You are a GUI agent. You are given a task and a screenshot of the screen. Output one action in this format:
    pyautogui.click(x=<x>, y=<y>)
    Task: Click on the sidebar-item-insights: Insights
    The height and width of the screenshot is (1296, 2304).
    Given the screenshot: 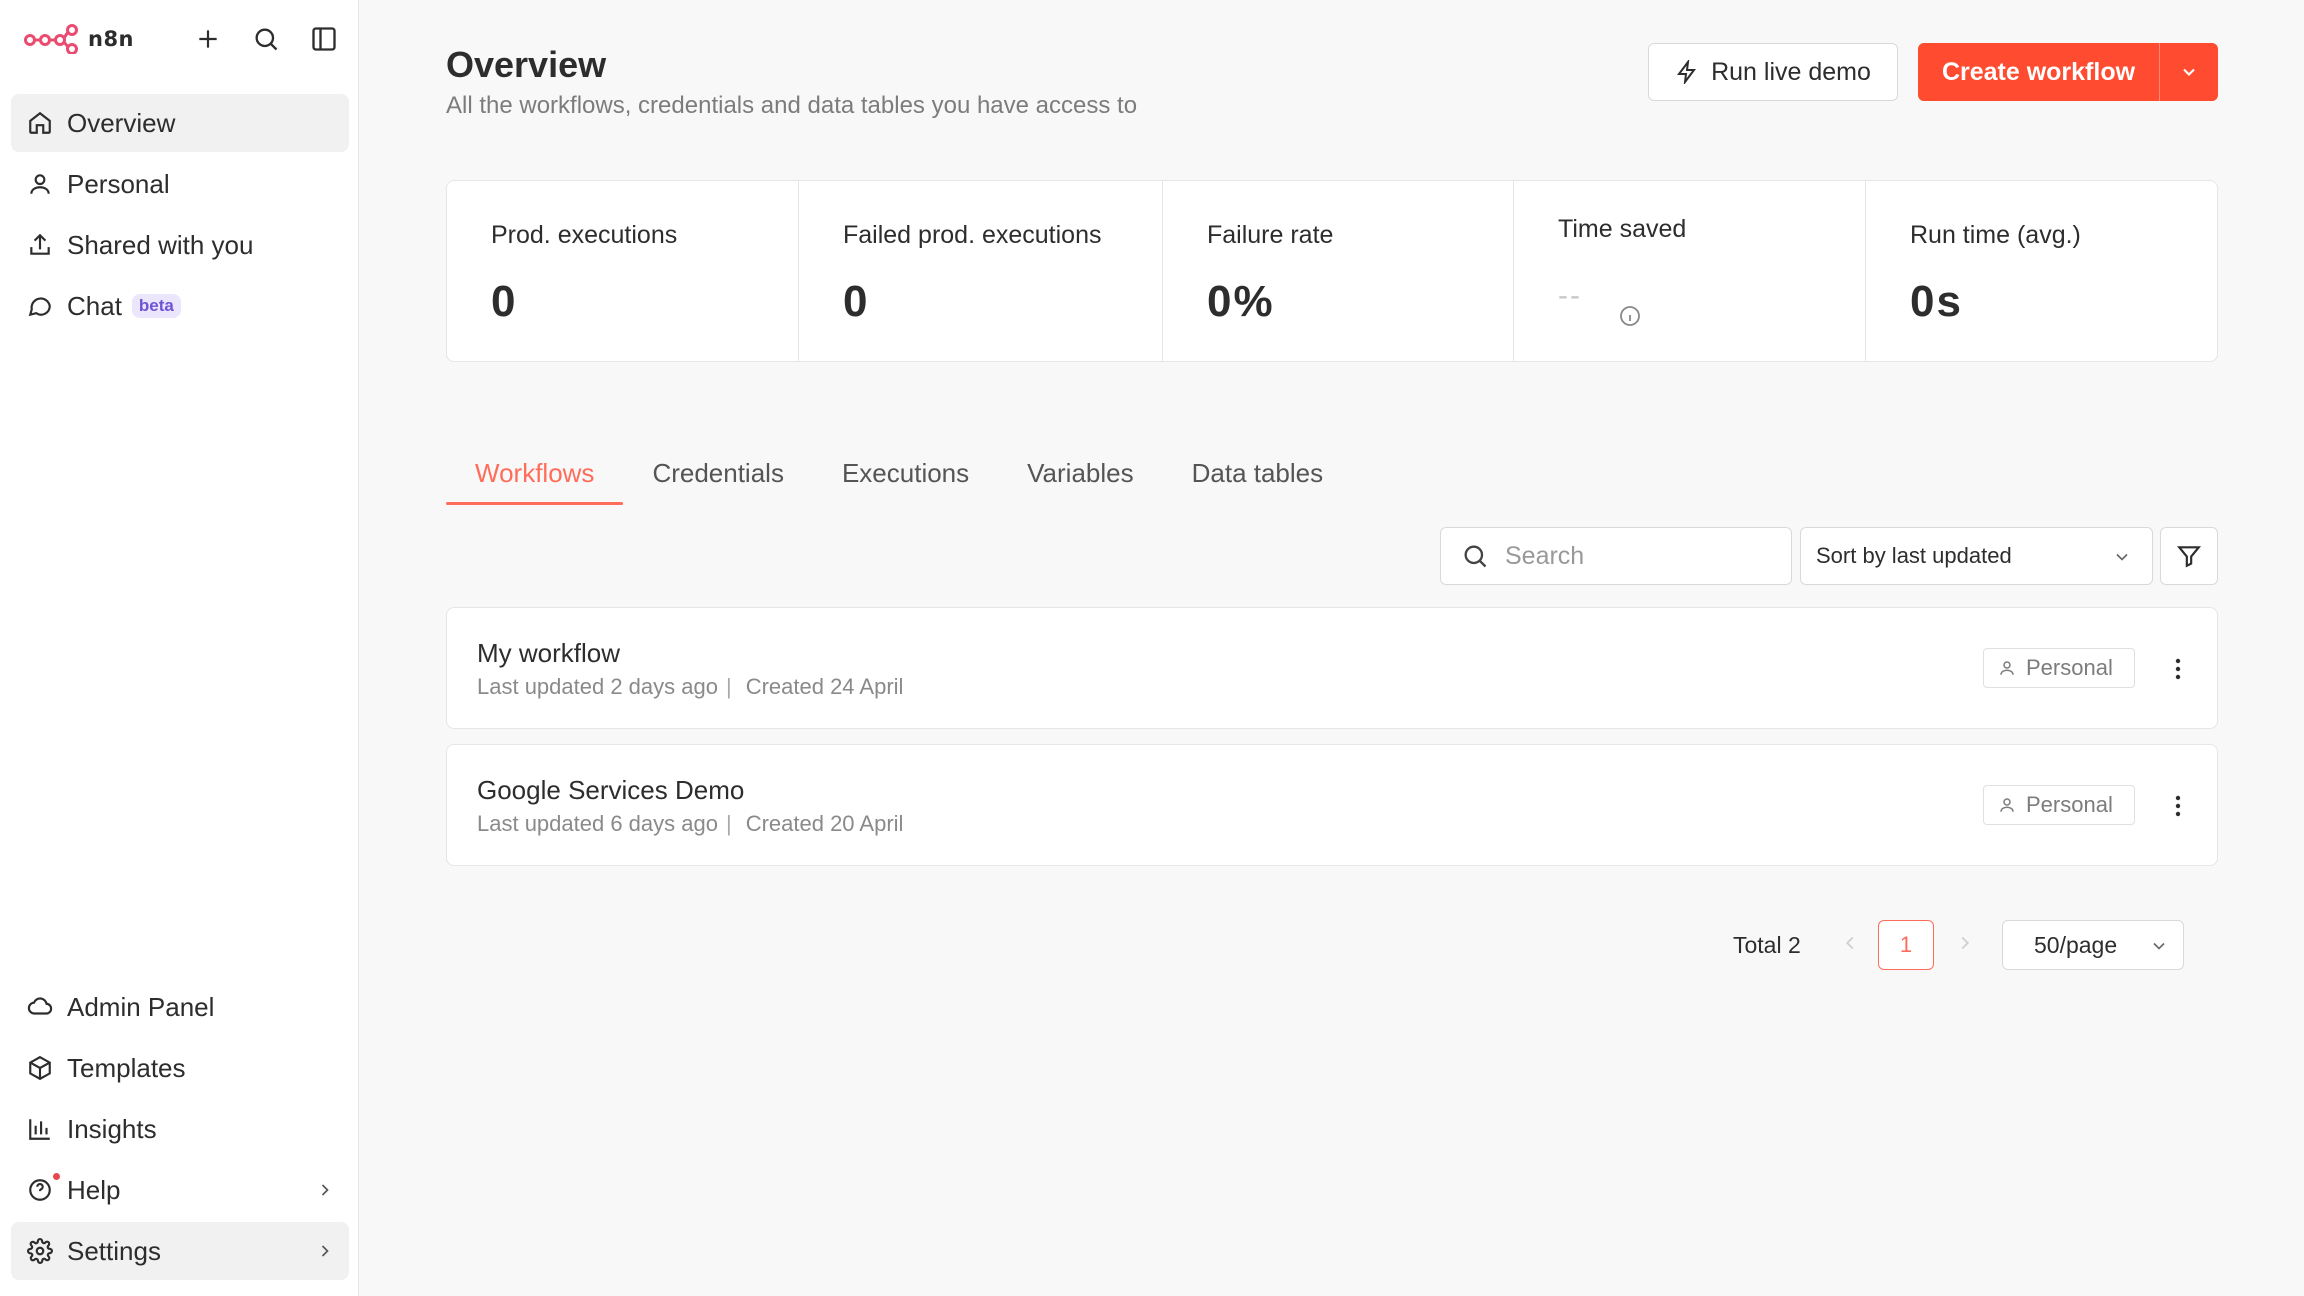 What is the action you would take?
    pyautogui.click(x=180, y=1129)
    